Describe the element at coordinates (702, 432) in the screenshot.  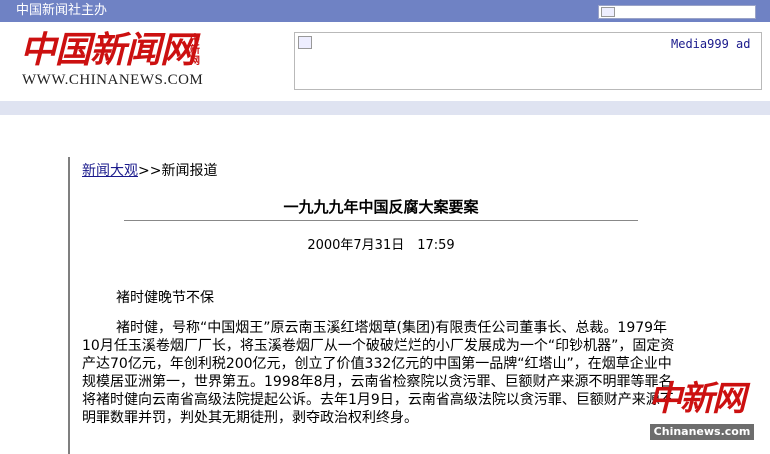
I see `watermark-english: Chinanews.com` at that location.